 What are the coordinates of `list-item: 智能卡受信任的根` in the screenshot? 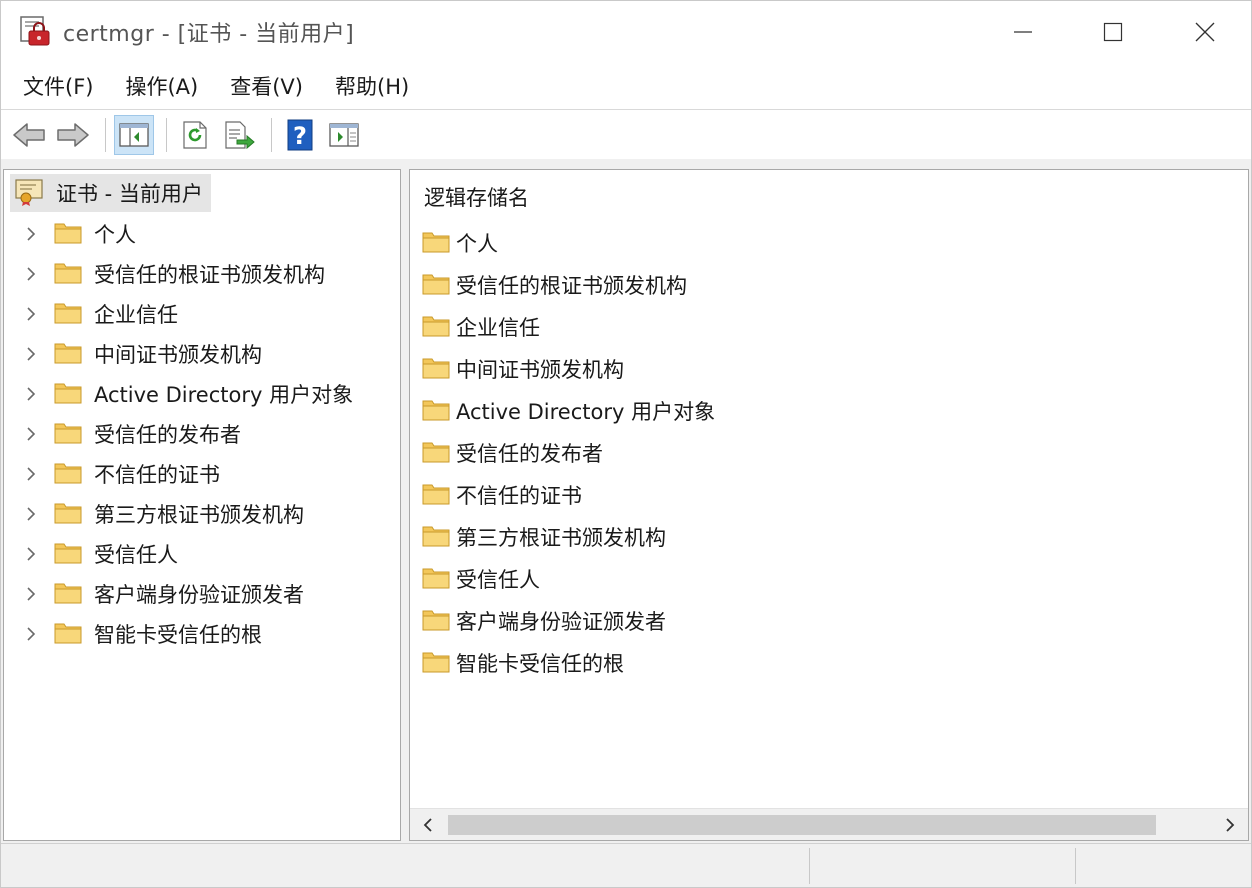 It's located at (568, 663).